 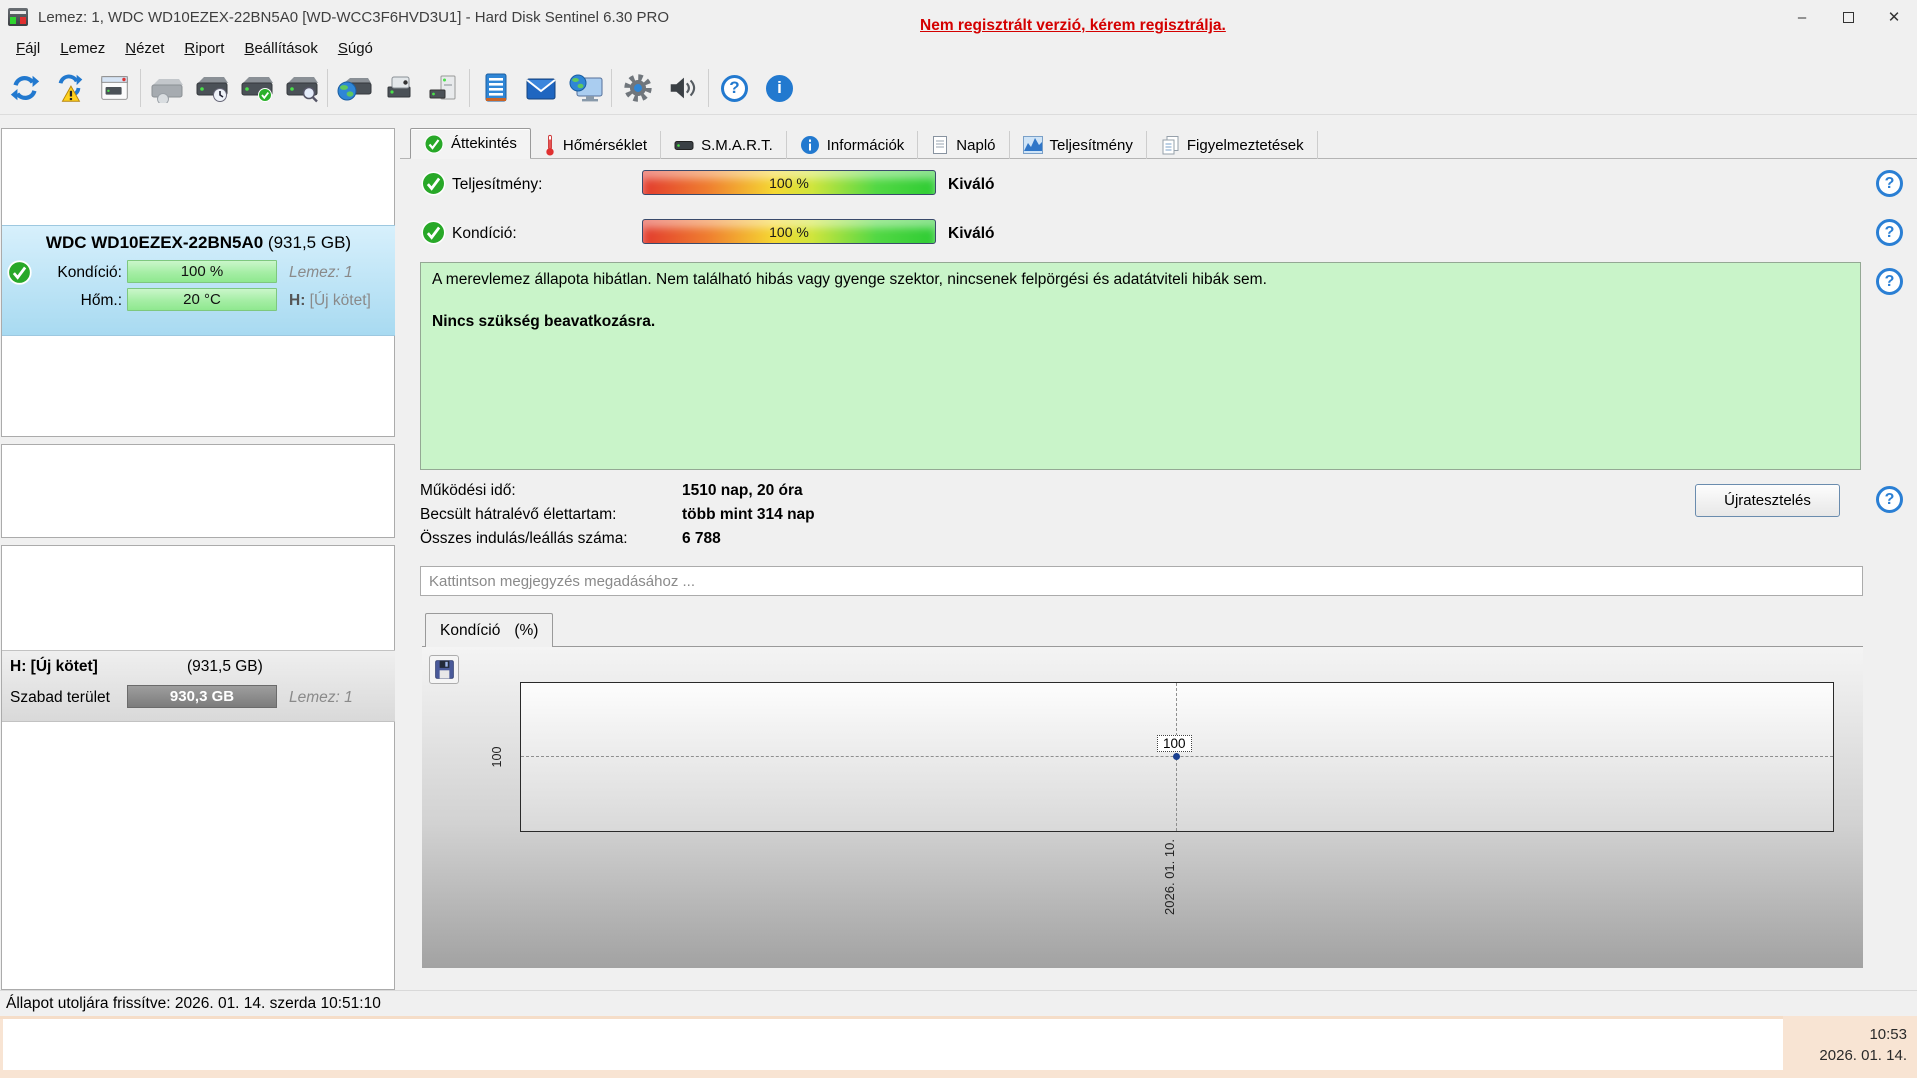 I want to click on area-chart-icon, so click(x=1032, y=145).